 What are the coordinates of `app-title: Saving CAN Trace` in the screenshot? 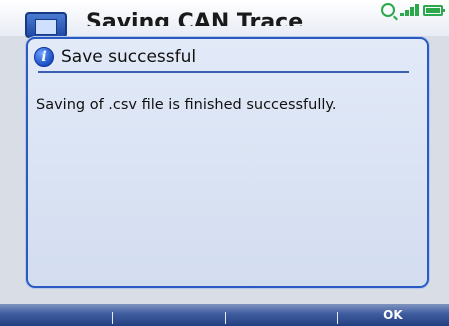 It's located at (195, 19).